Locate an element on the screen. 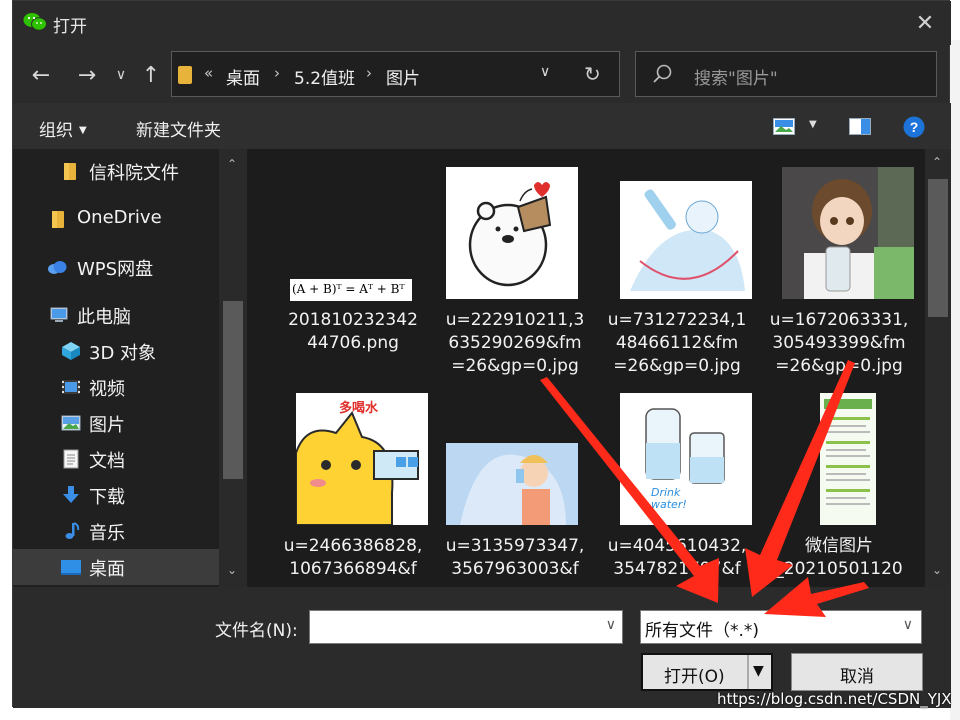 The width and height of the screenshot is (960, 720). recent-locations-button: ∨ is located at coordinates (121, 75).